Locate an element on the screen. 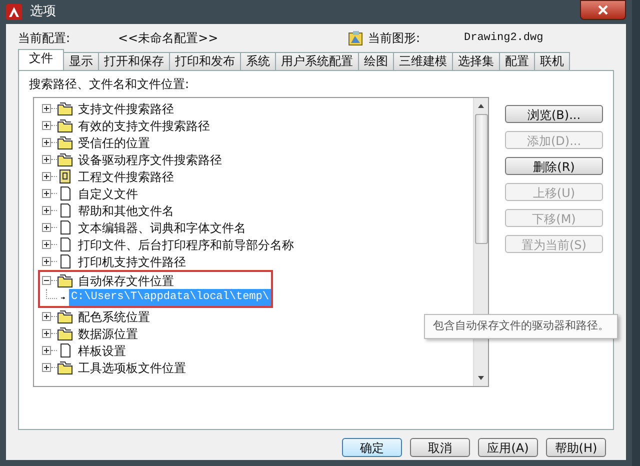  scroll-down-icon is located at coordinates (481, 378).